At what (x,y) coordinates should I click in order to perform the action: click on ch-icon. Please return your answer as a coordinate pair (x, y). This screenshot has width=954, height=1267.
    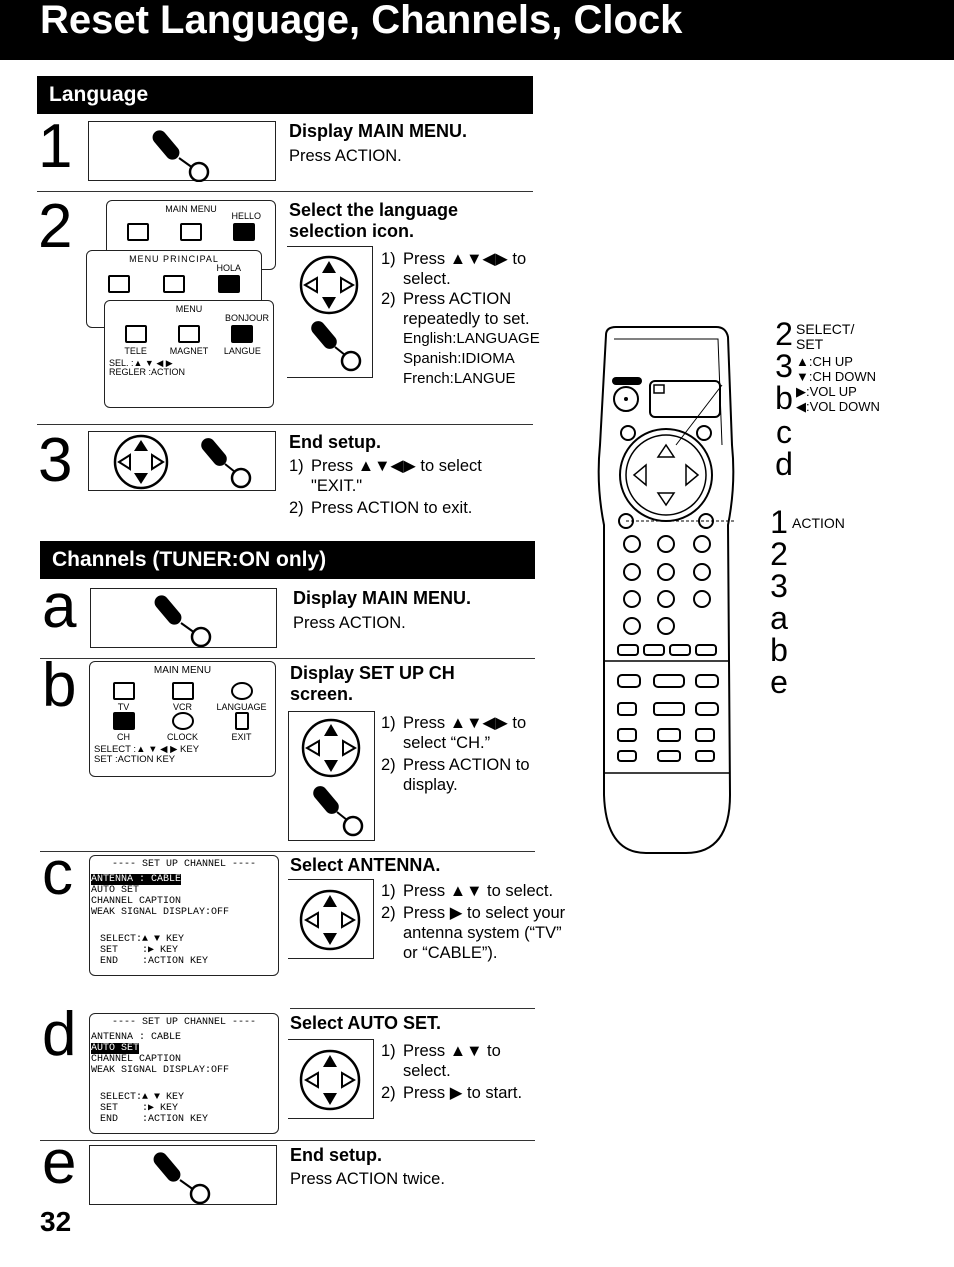
    Looking at the image, I should click on (123, 721).